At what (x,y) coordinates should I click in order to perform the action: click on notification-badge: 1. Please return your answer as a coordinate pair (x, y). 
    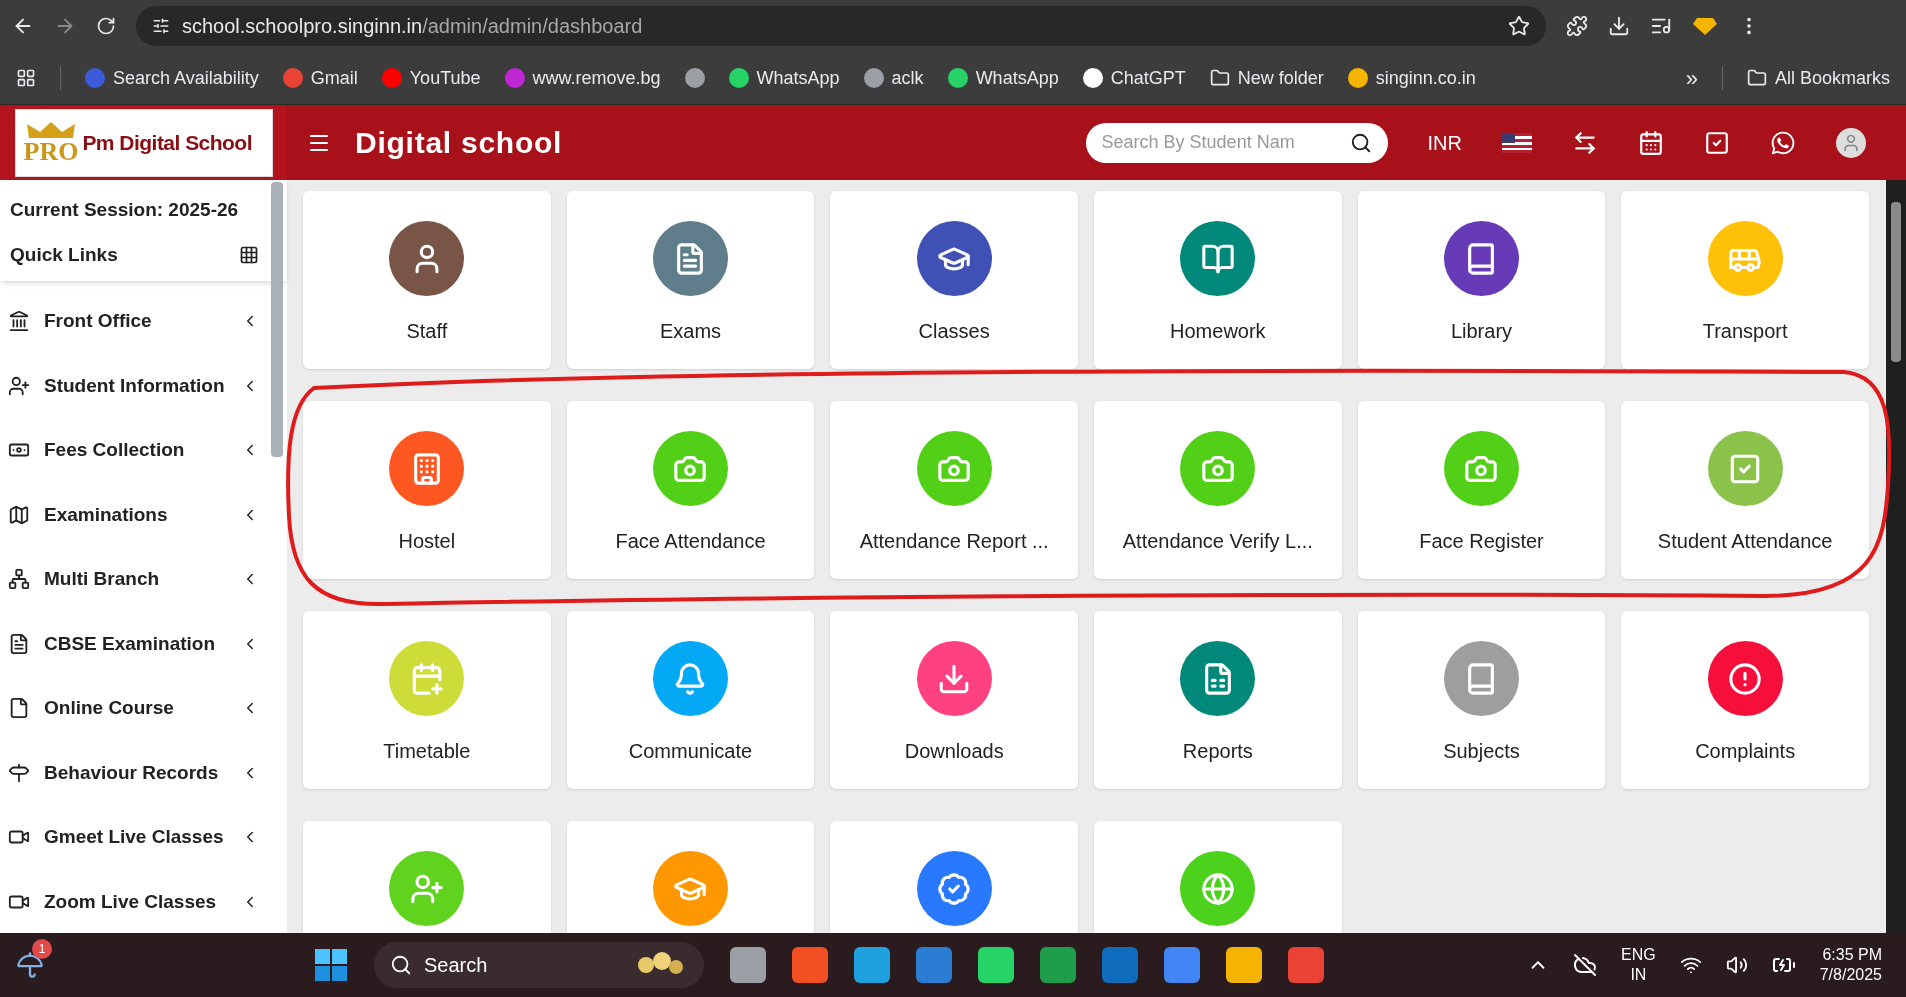
    Looking at the image, I should click on (42, 949).